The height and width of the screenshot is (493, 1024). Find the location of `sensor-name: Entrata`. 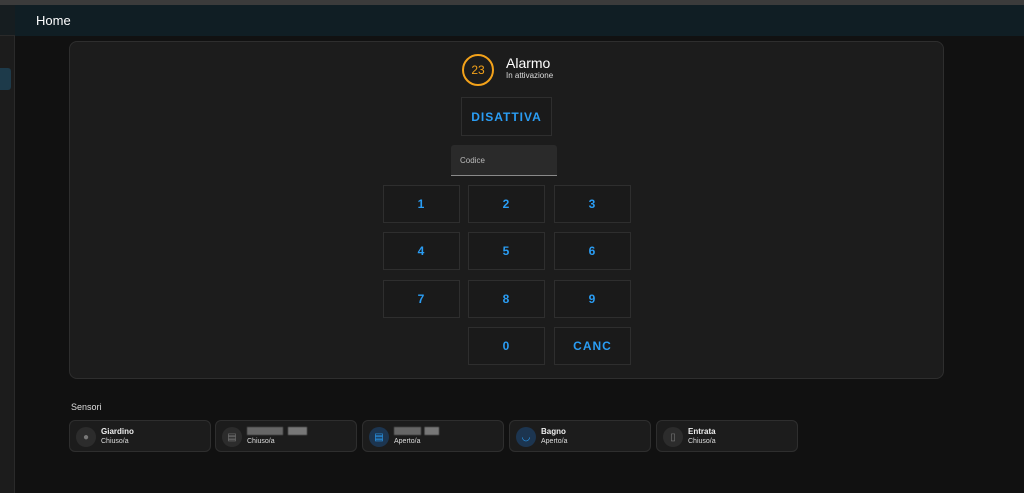

sensor-name: Entrata is located at coordinates (702, 431).